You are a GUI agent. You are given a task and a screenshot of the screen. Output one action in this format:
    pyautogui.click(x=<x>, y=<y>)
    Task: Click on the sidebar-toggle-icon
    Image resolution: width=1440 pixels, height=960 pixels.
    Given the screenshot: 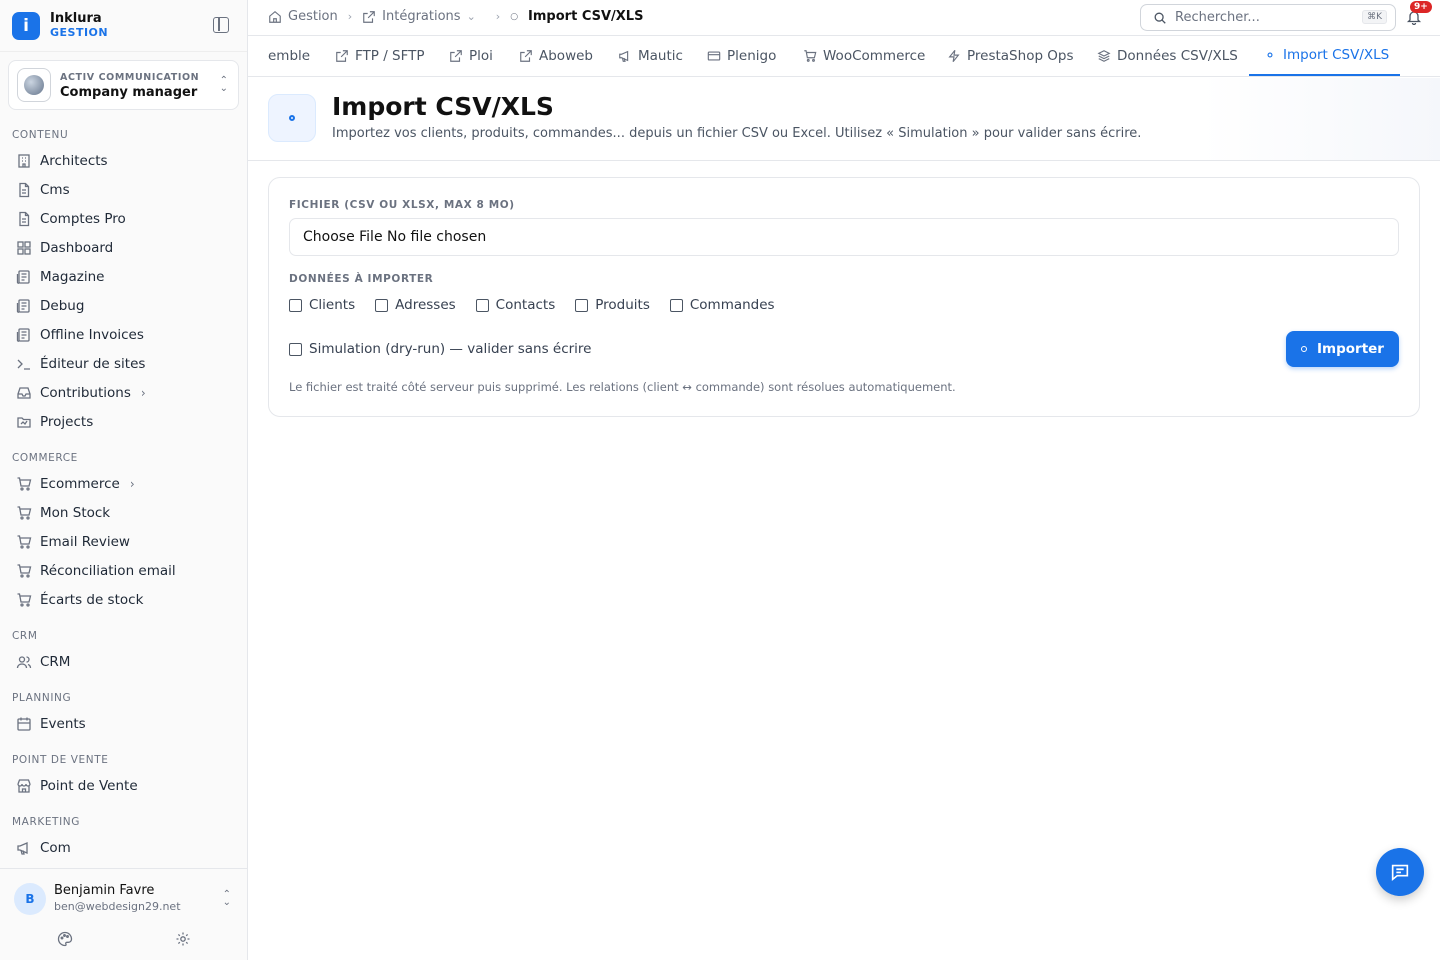 What is the action you would take?
    pyautogui.click(x=221, y=25)
    